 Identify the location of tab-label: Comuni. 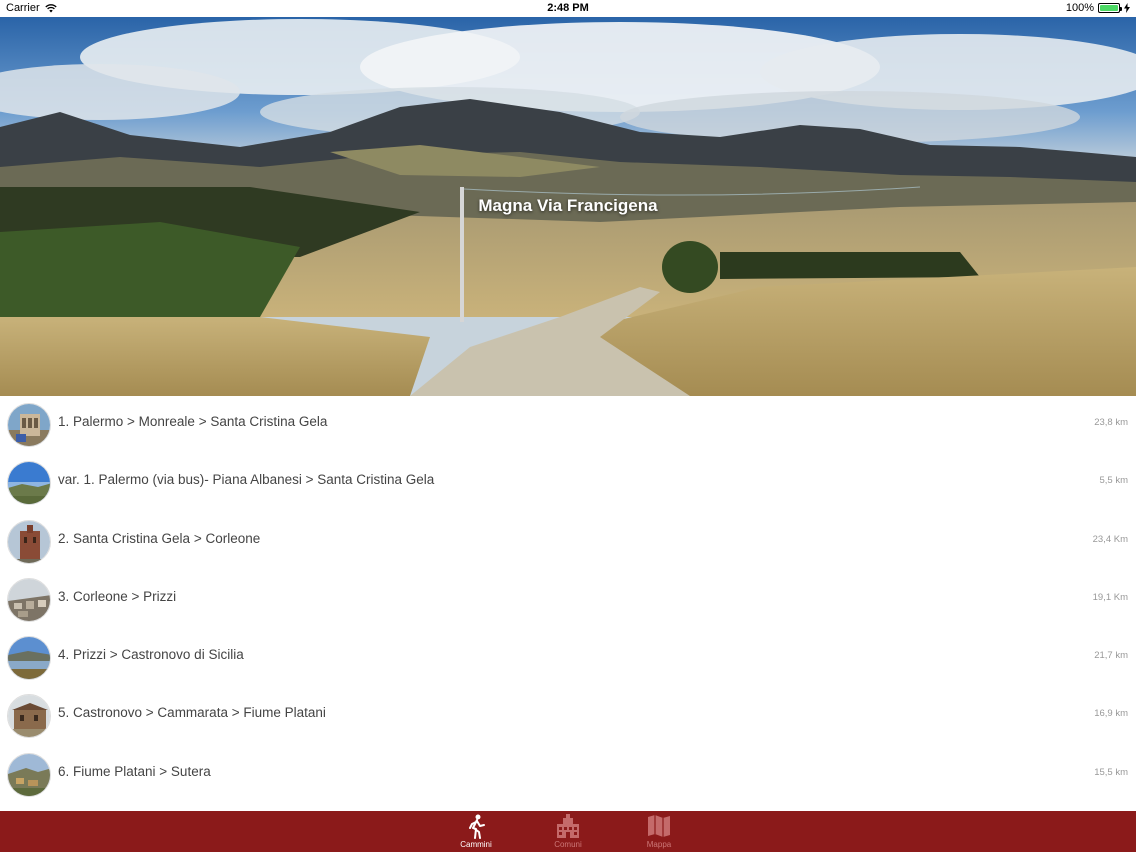
(568, 844).